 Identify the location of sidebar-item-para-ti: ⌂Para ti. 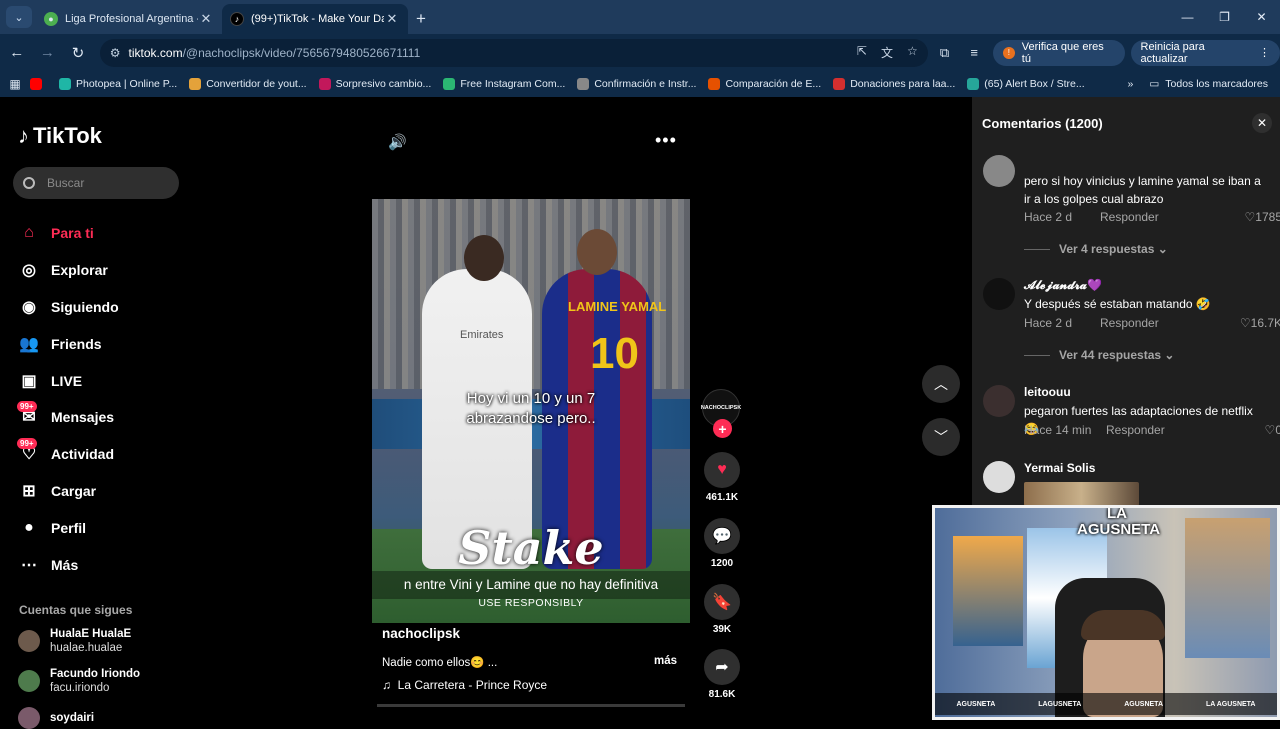
(68, 233).